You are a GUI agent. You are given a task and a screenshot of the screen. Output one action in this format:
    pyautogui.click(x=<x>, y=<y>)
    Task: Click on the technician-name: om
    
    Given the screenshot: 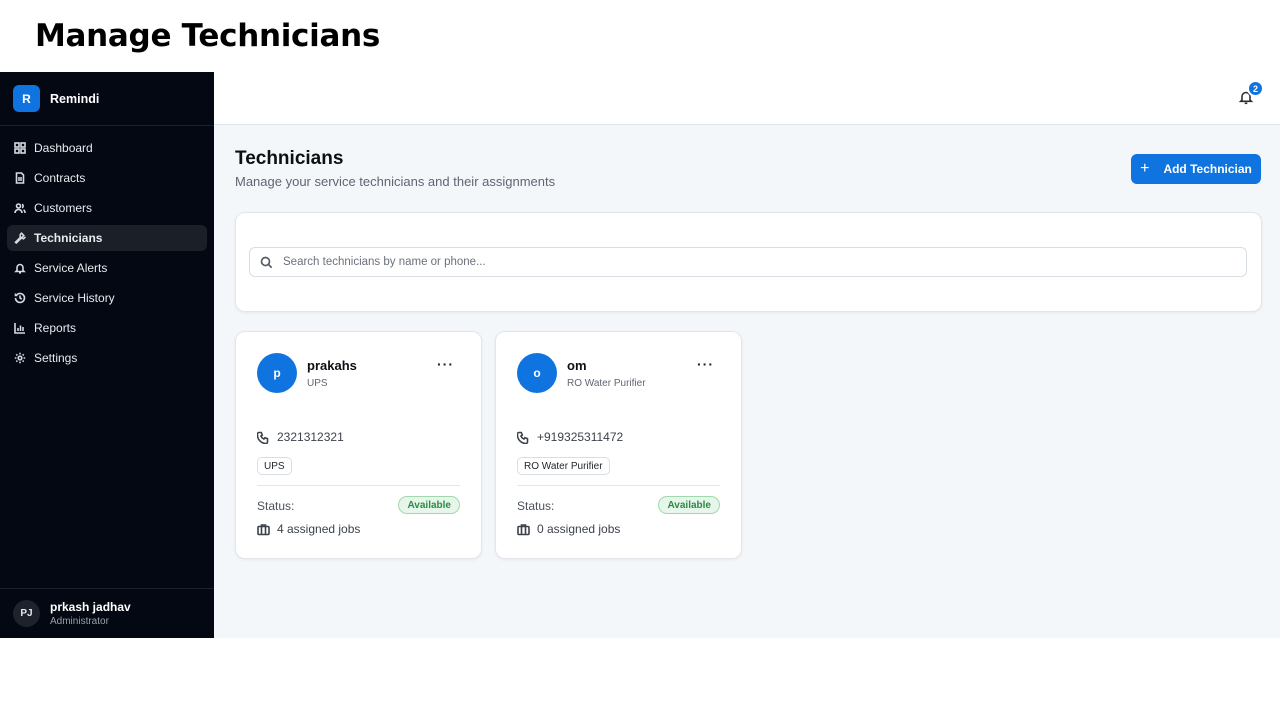 What is the action you would take?
    pyautogui.click(x=577, y=365)
    